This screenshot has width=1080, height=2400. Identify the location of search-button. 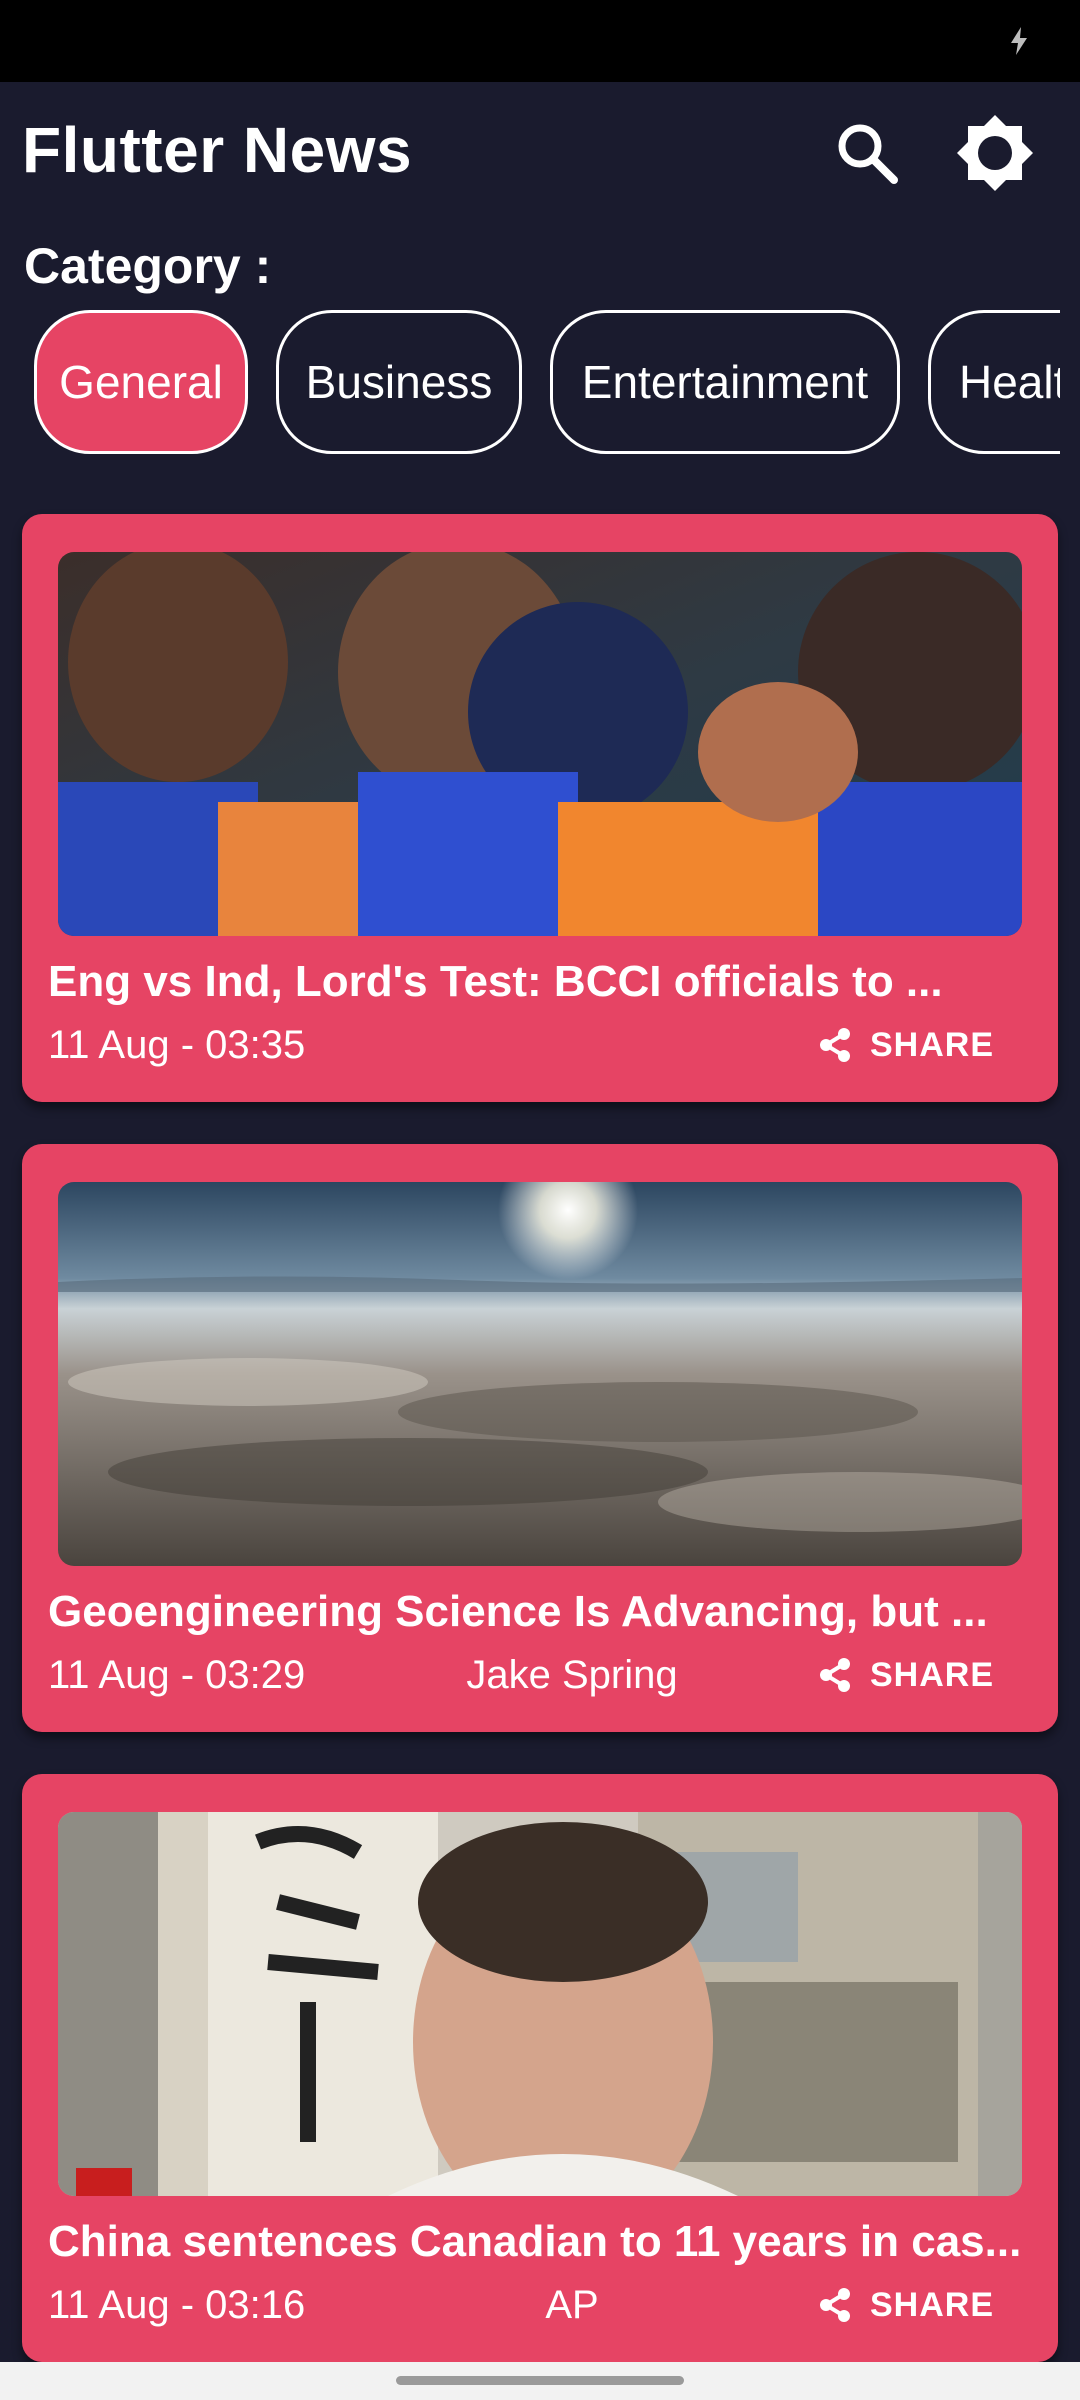
(867, 153).